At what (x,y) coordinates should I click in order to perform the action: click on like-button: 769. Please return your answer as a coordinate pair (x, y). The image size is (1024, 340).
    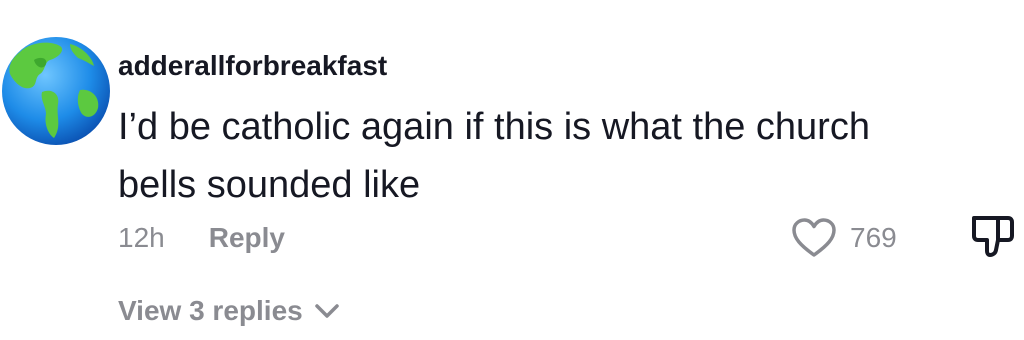
    Looking at the image, I should click on (843, 238).